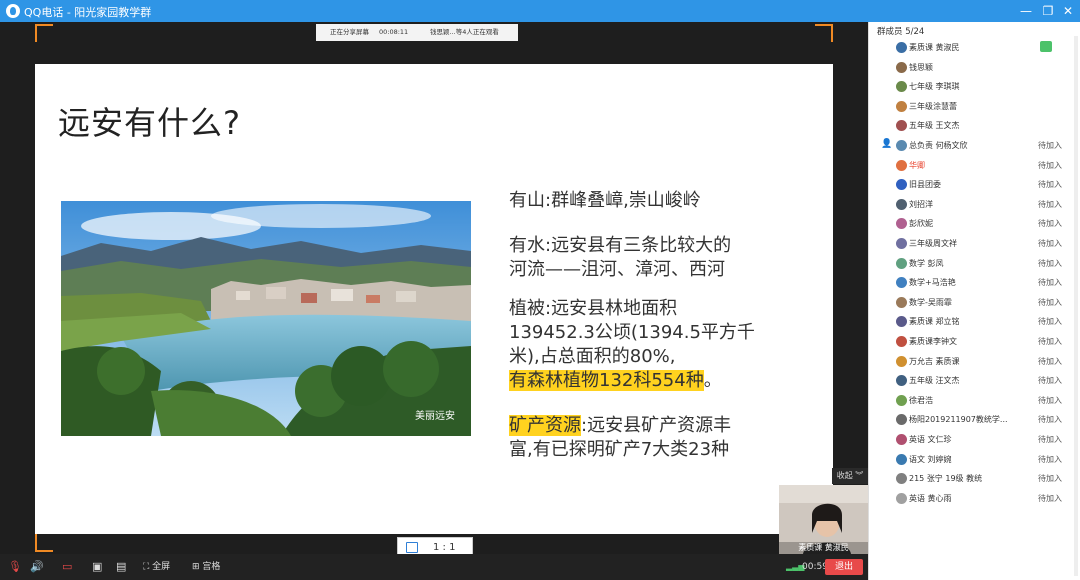  What do you see at coordinates (971, 264) in the screenshot?
I see `member-row: 数学 彭凤 待加入` at bounding box center [971, 264].